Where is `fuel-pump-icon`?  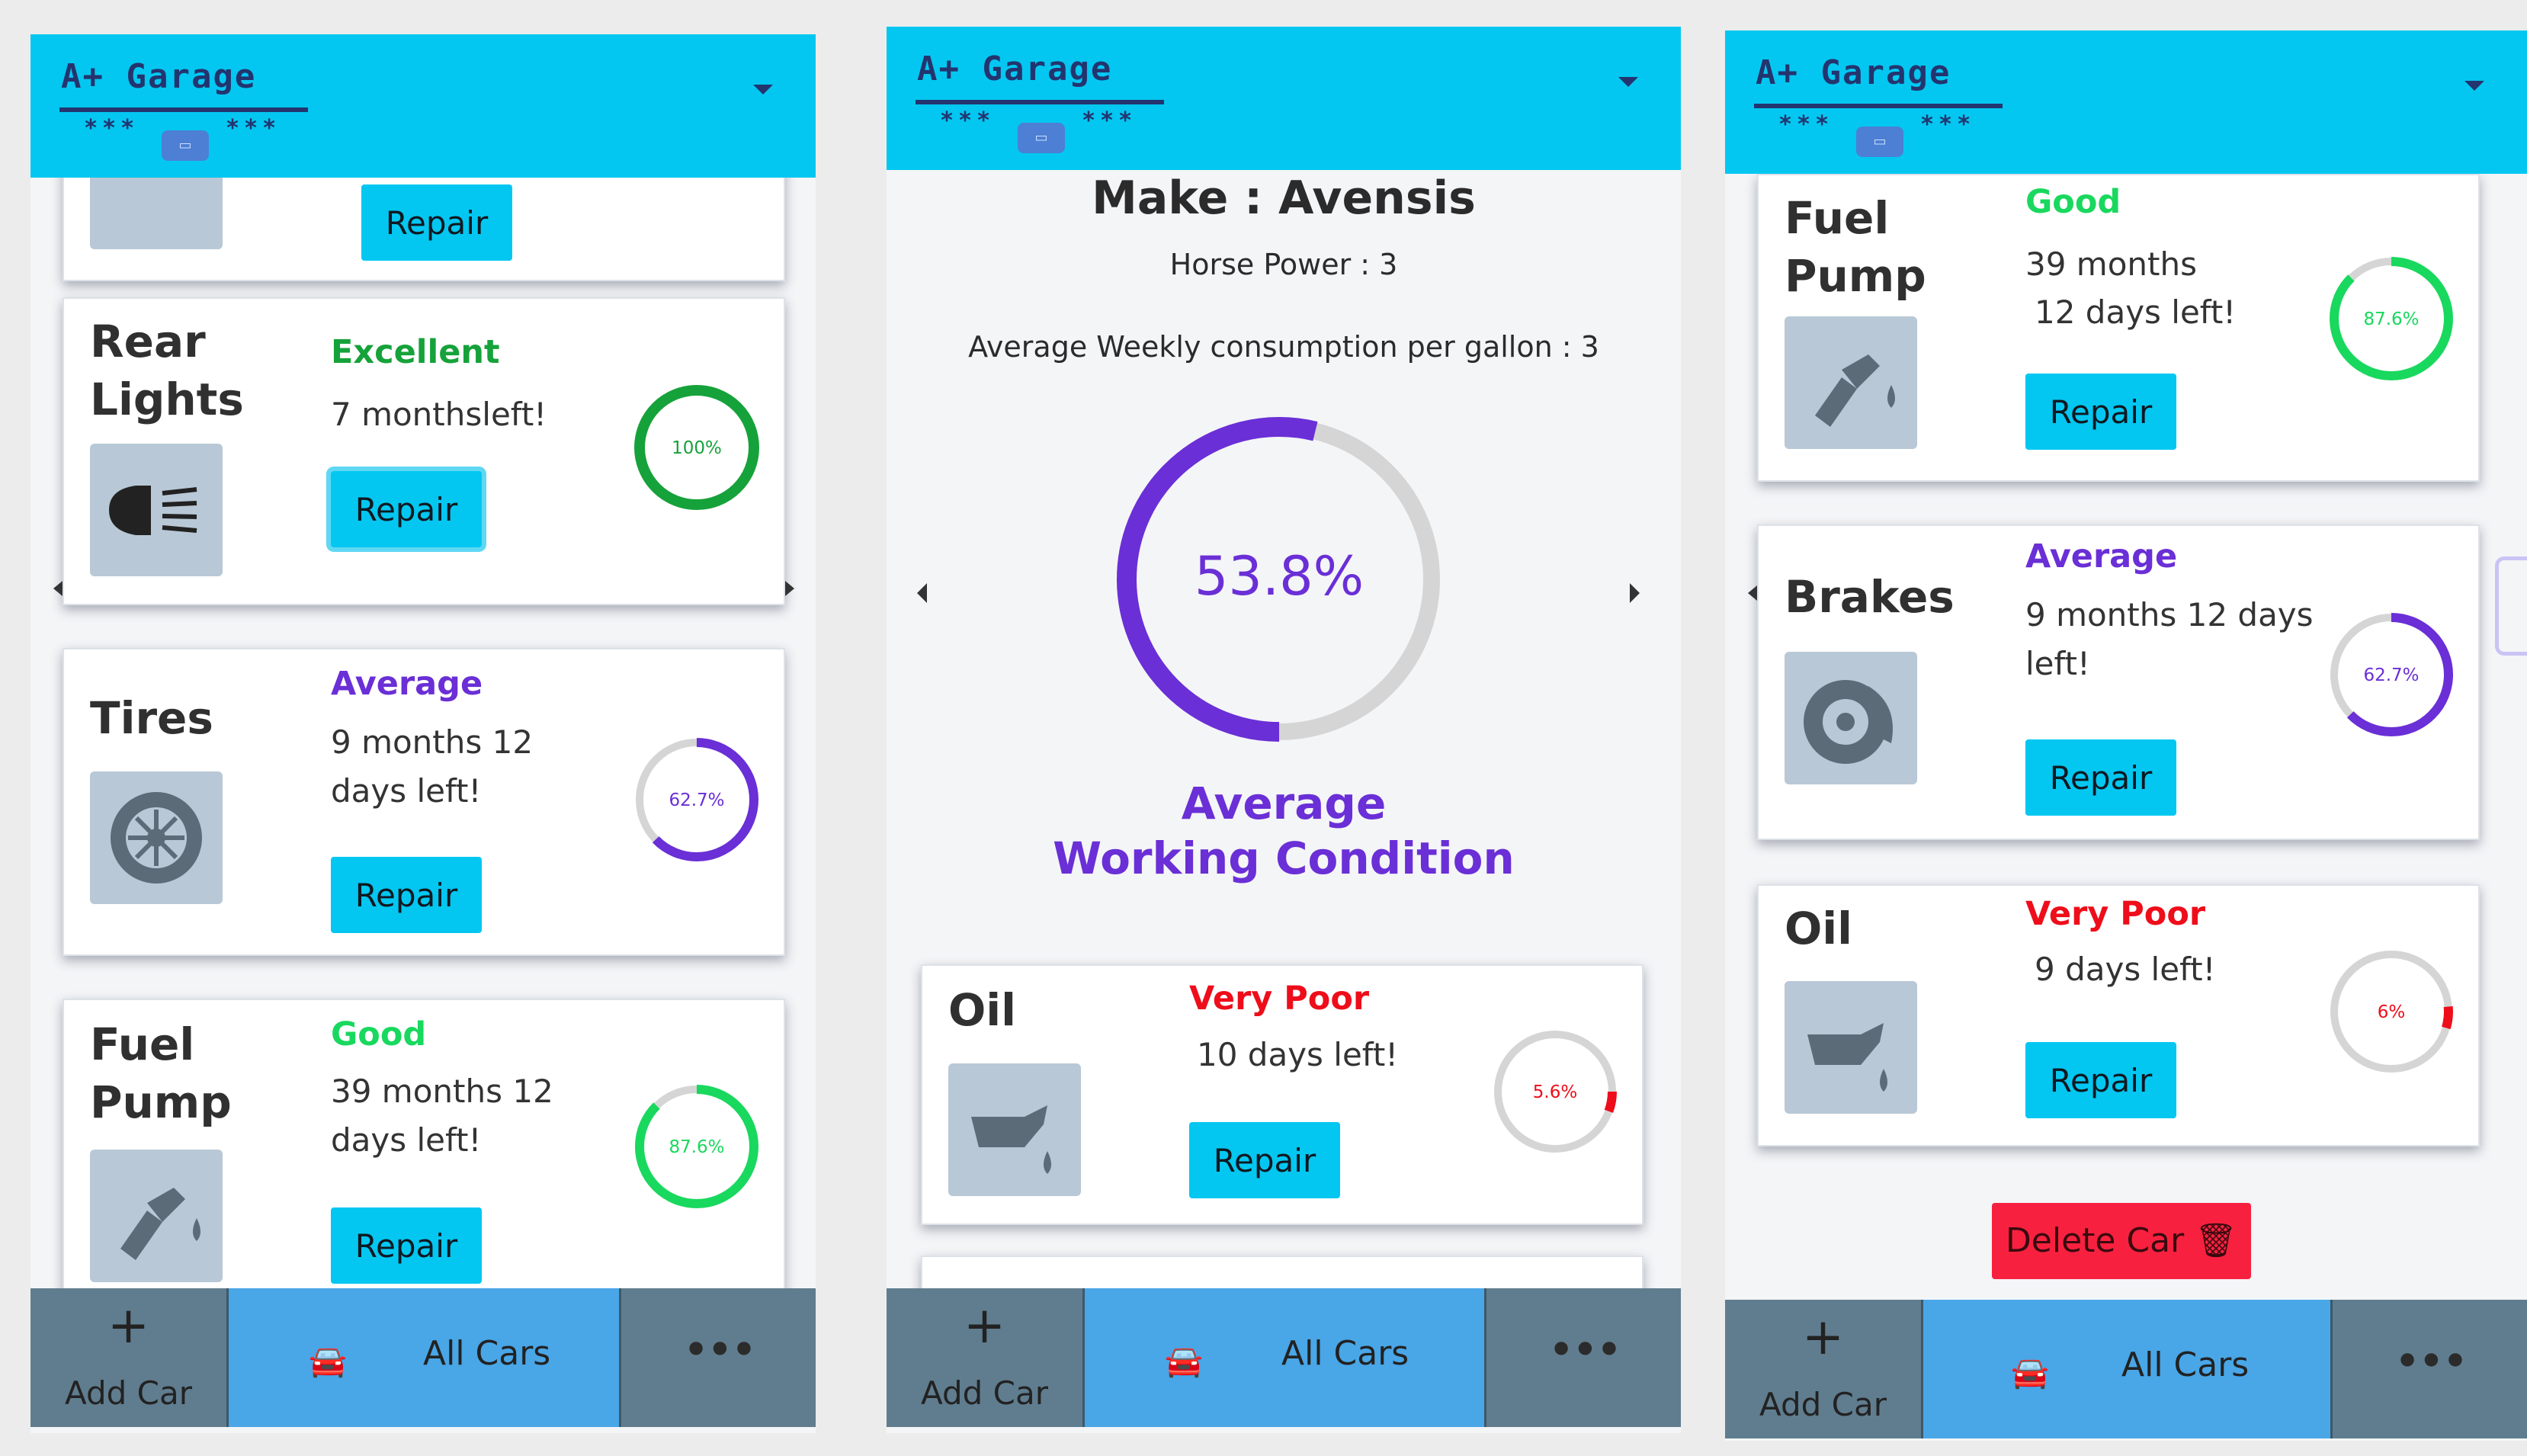 fuel-pump-icon is located at coordinates (1851, 382).